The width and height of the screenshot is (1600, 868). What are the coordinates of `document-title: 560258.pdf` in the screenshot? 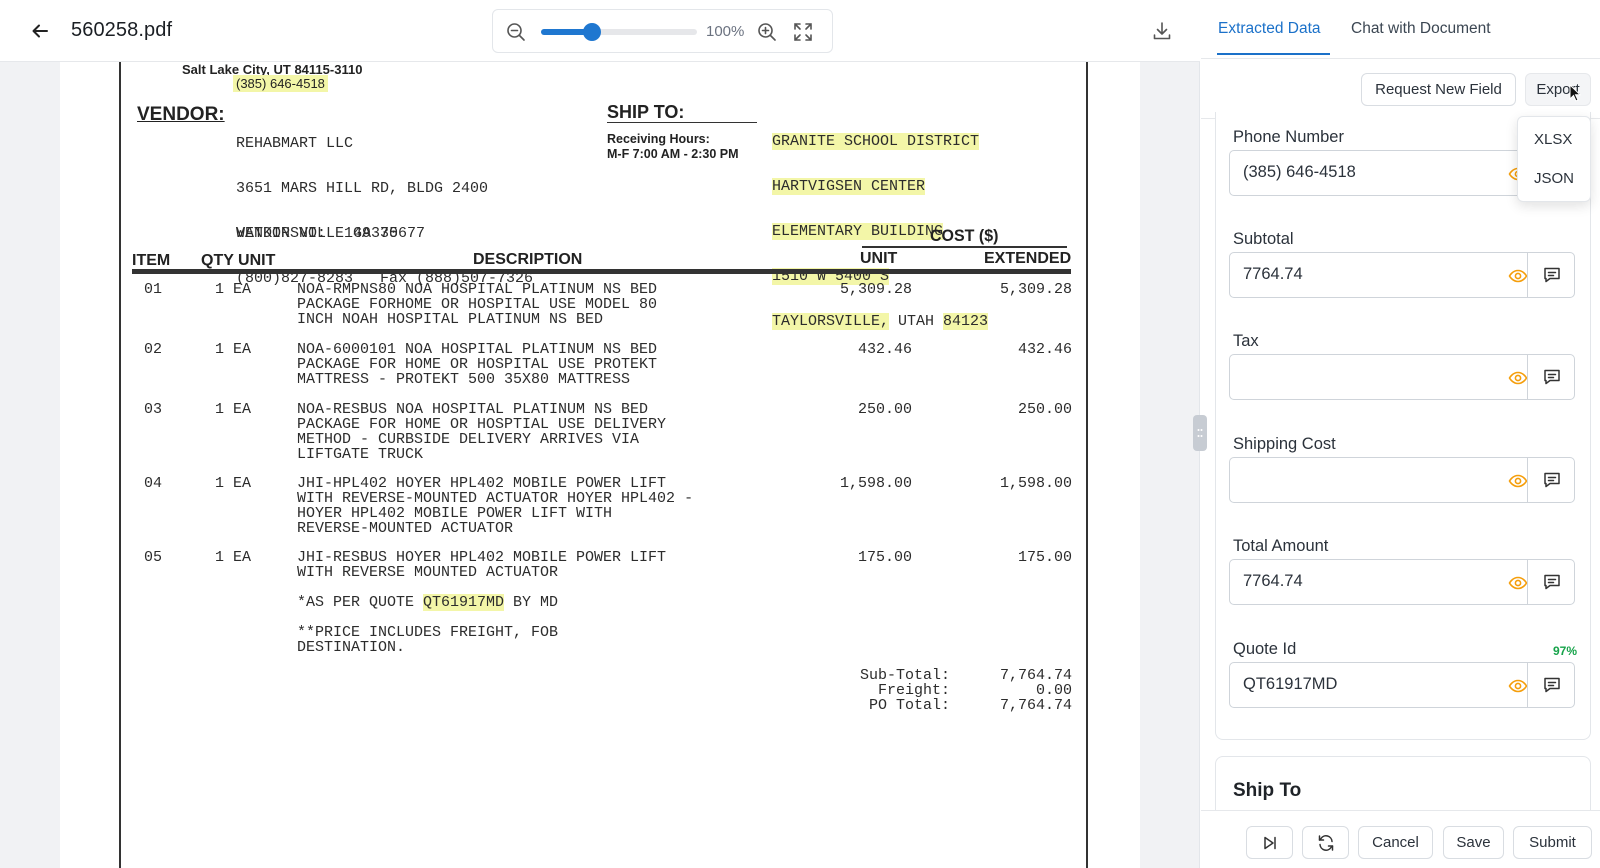 It's located at (122, 30).